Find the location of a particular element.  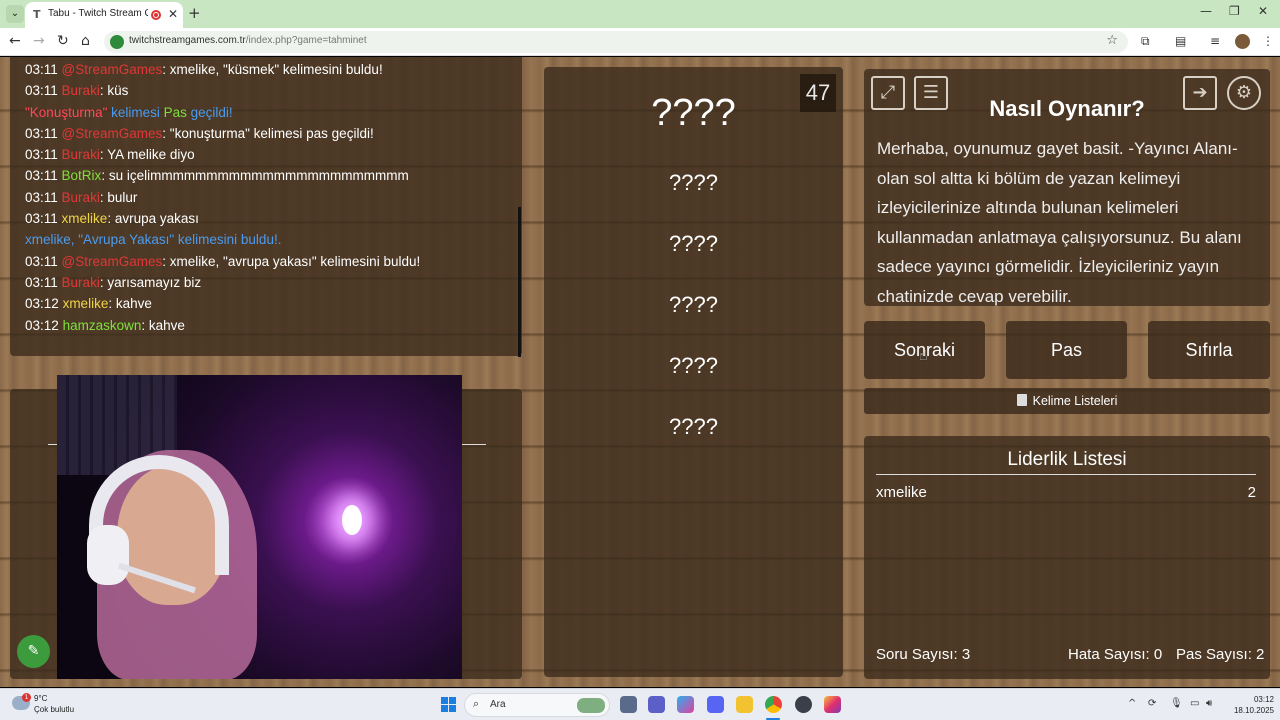

leaderboard-title: Liderlik Listesi is located at coordinates (1067, 459).